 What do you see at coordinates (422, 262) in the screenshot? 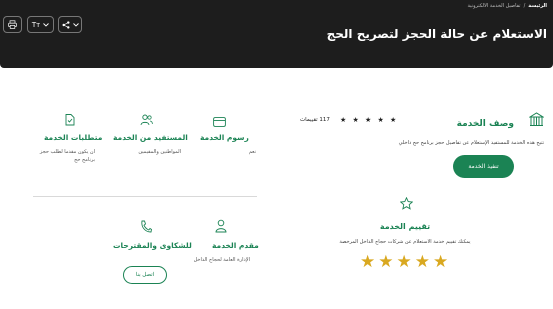
I see `rating-star-2: ★` at bounding box center [422, 262].